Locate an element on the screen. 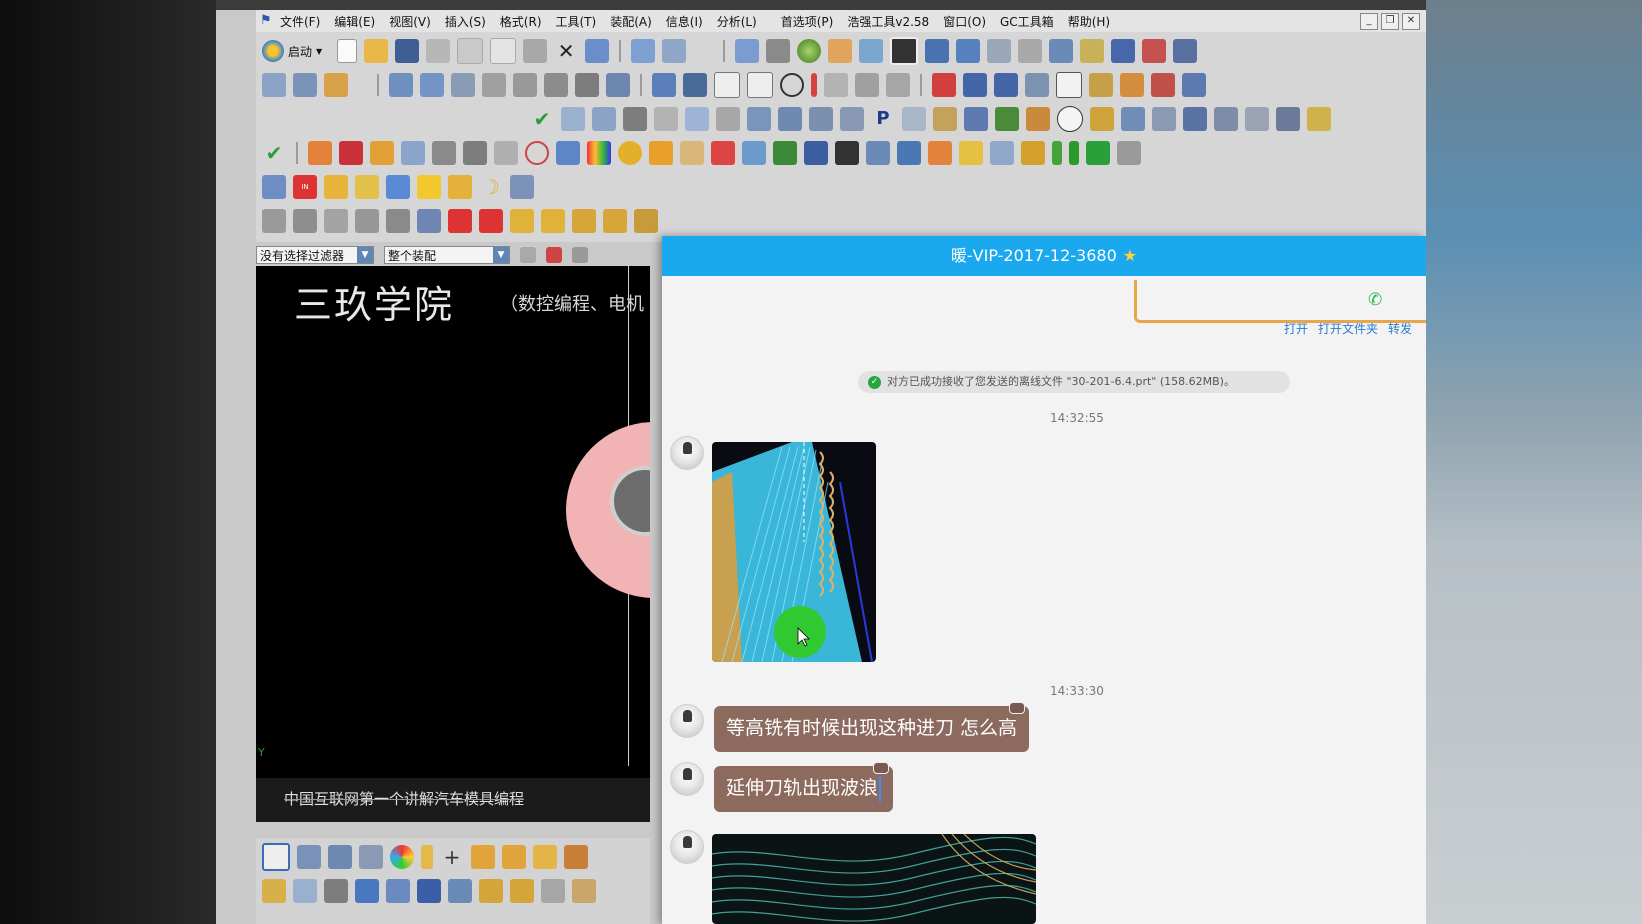  phone-icon: ✆ is located at coordinates (1375, 300).